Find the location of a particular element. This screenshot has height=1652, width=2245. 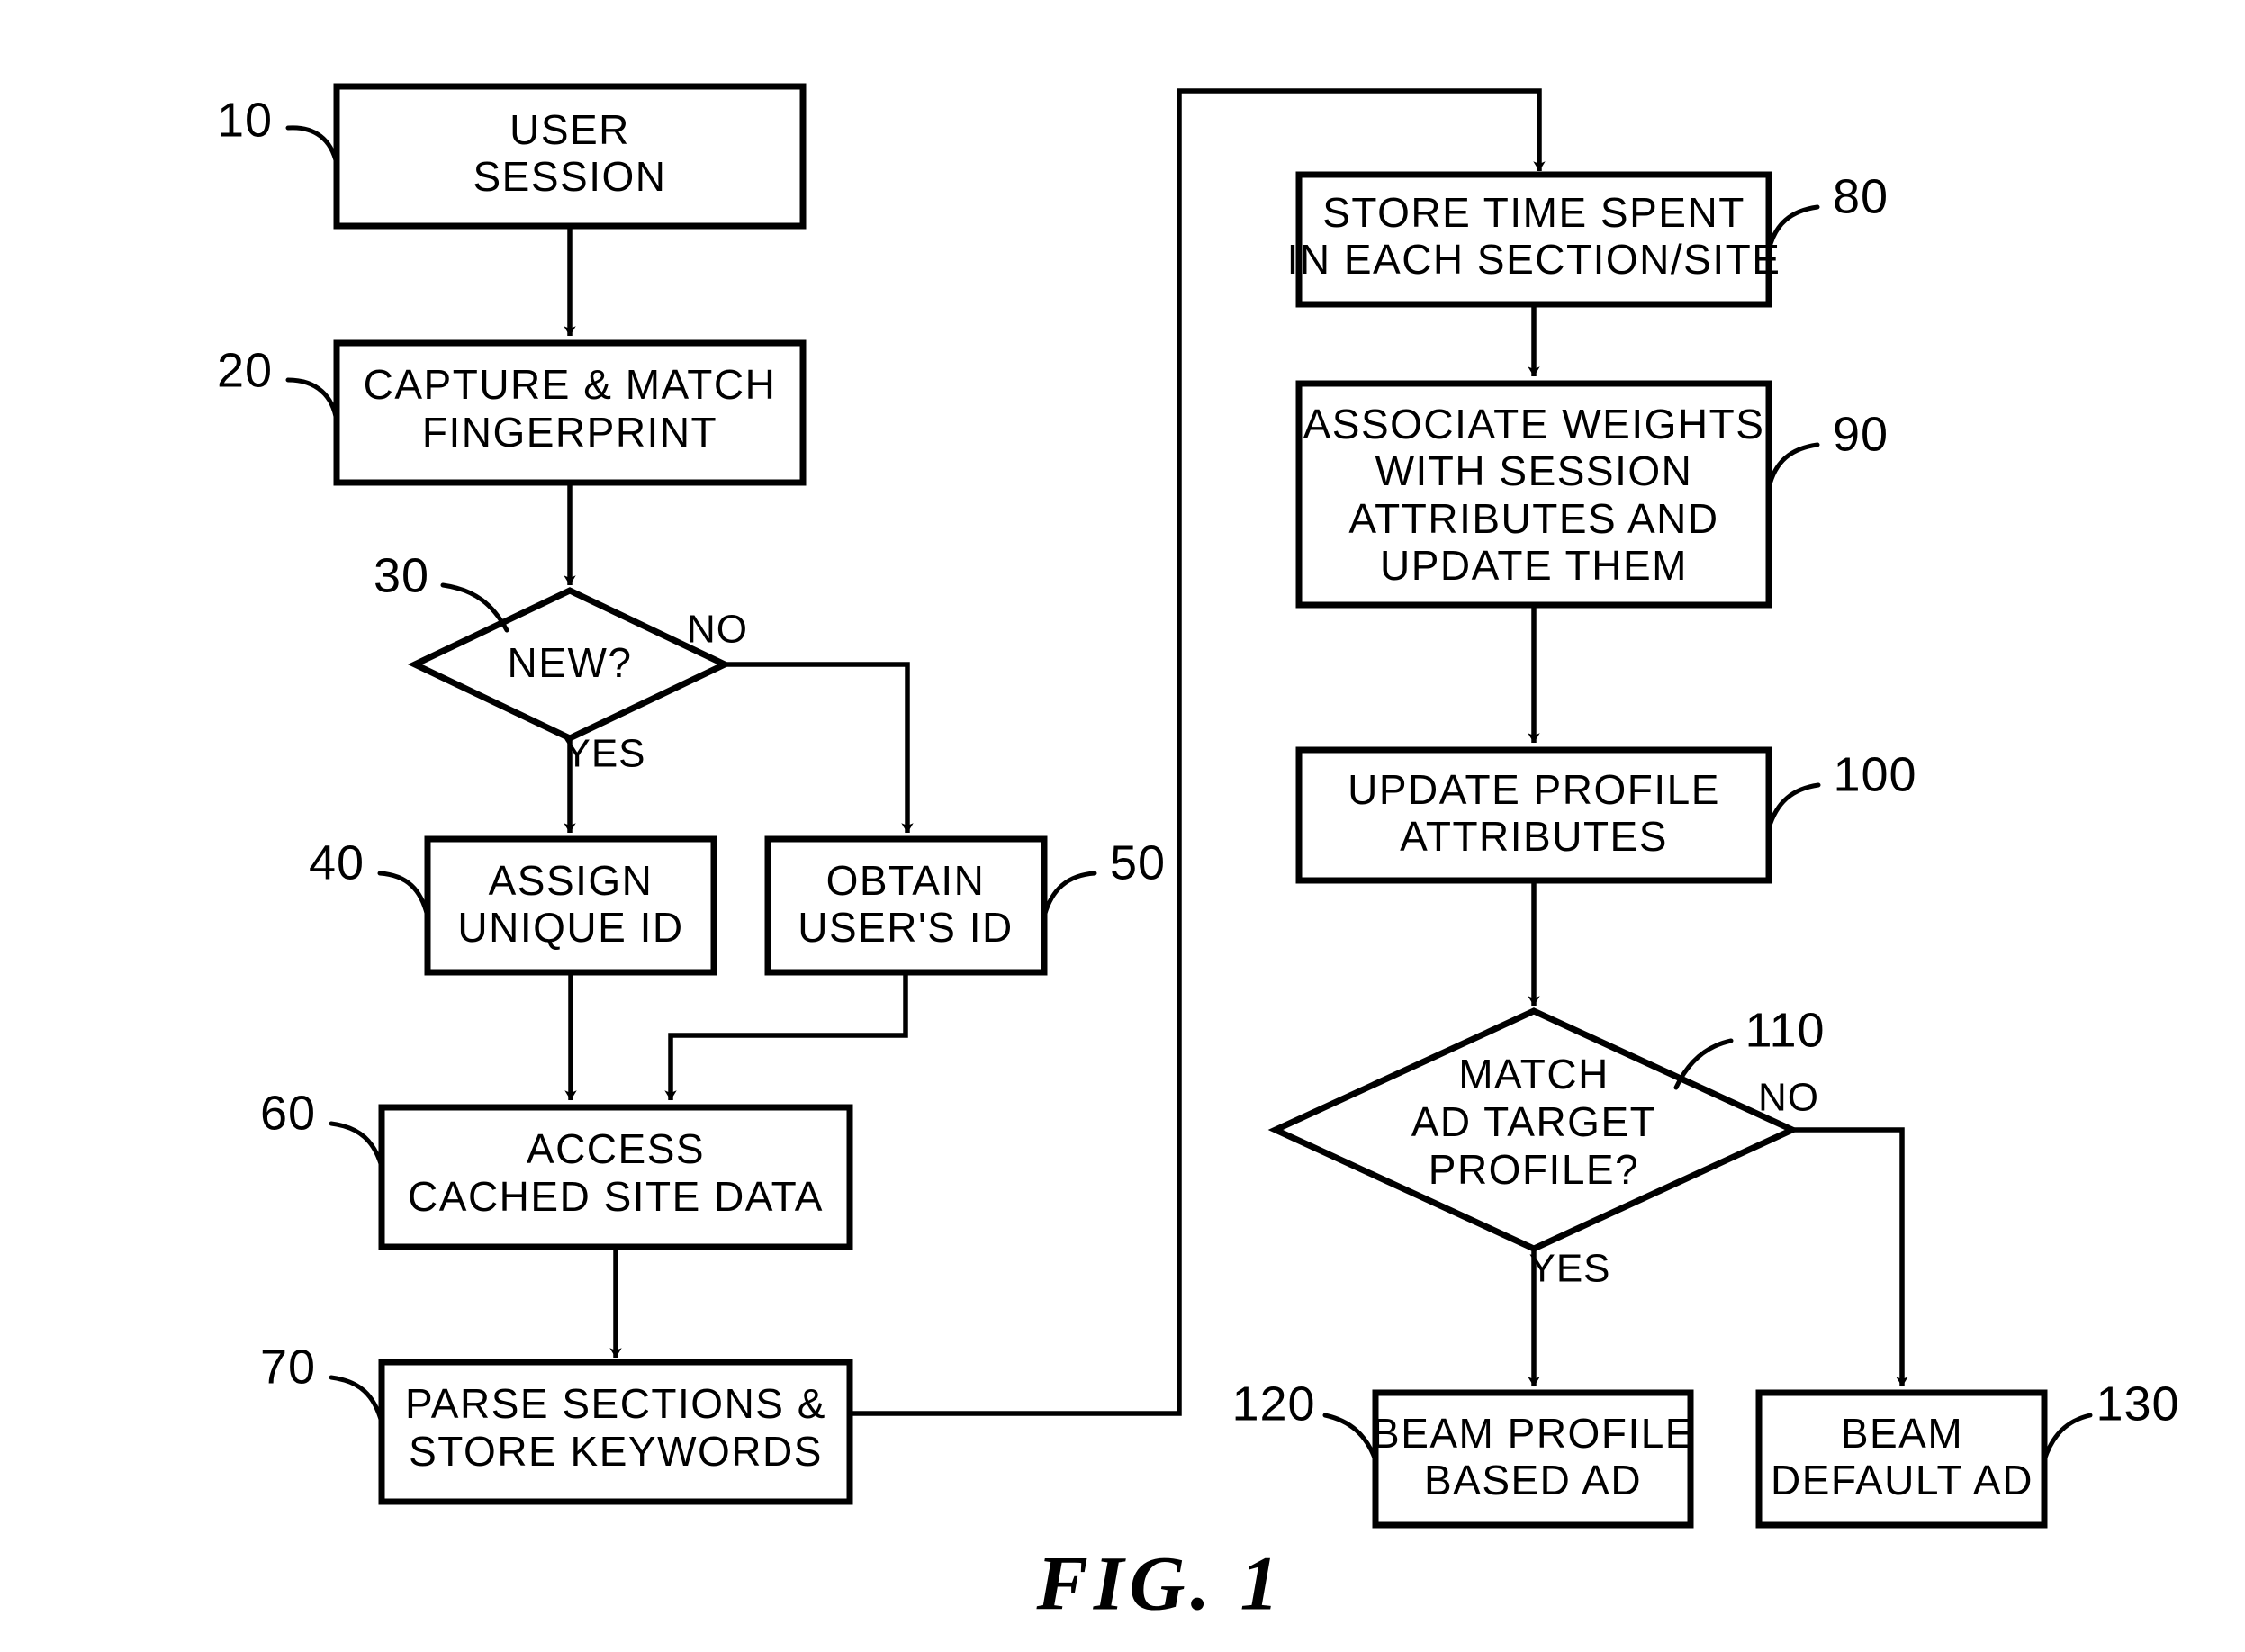

obtain-id-label-line-1: OBTAIN is located at coordinates (906, 880).